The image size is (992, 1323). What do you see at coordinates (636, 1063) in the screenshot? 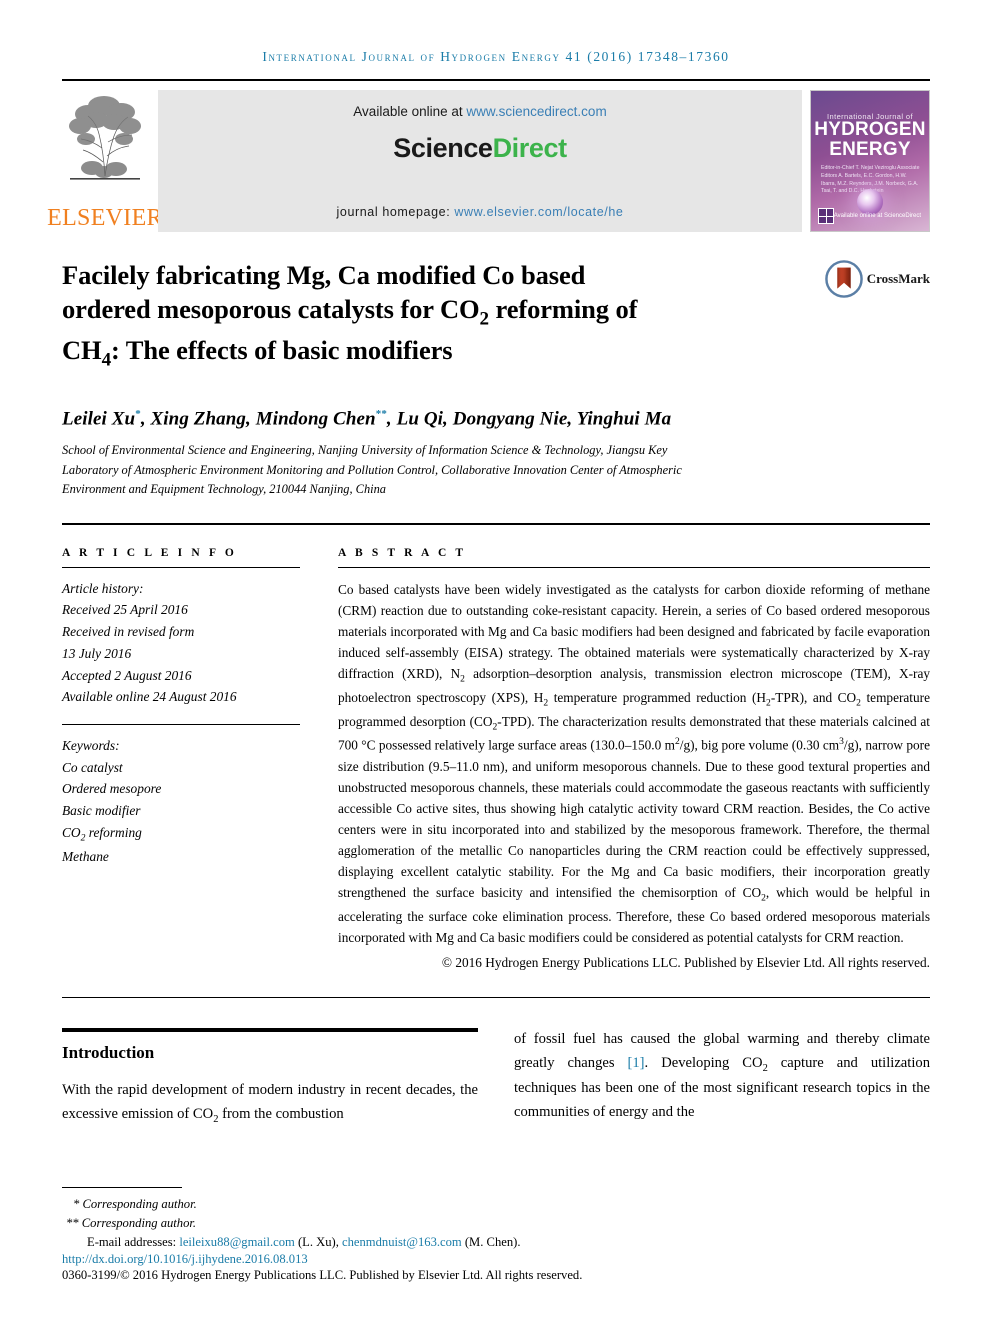
I see `reference-link-1: [1]` at bounding box center [636, 1063].